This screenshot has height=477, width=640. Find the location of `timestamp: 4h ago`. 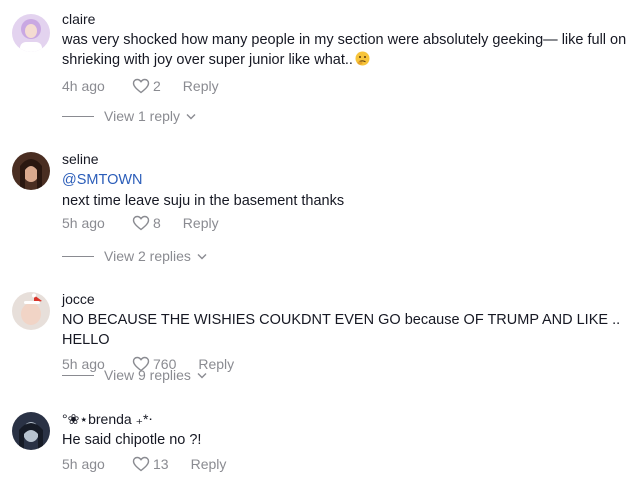

timestamp: 4h ago is located at coordinates (83, 86).